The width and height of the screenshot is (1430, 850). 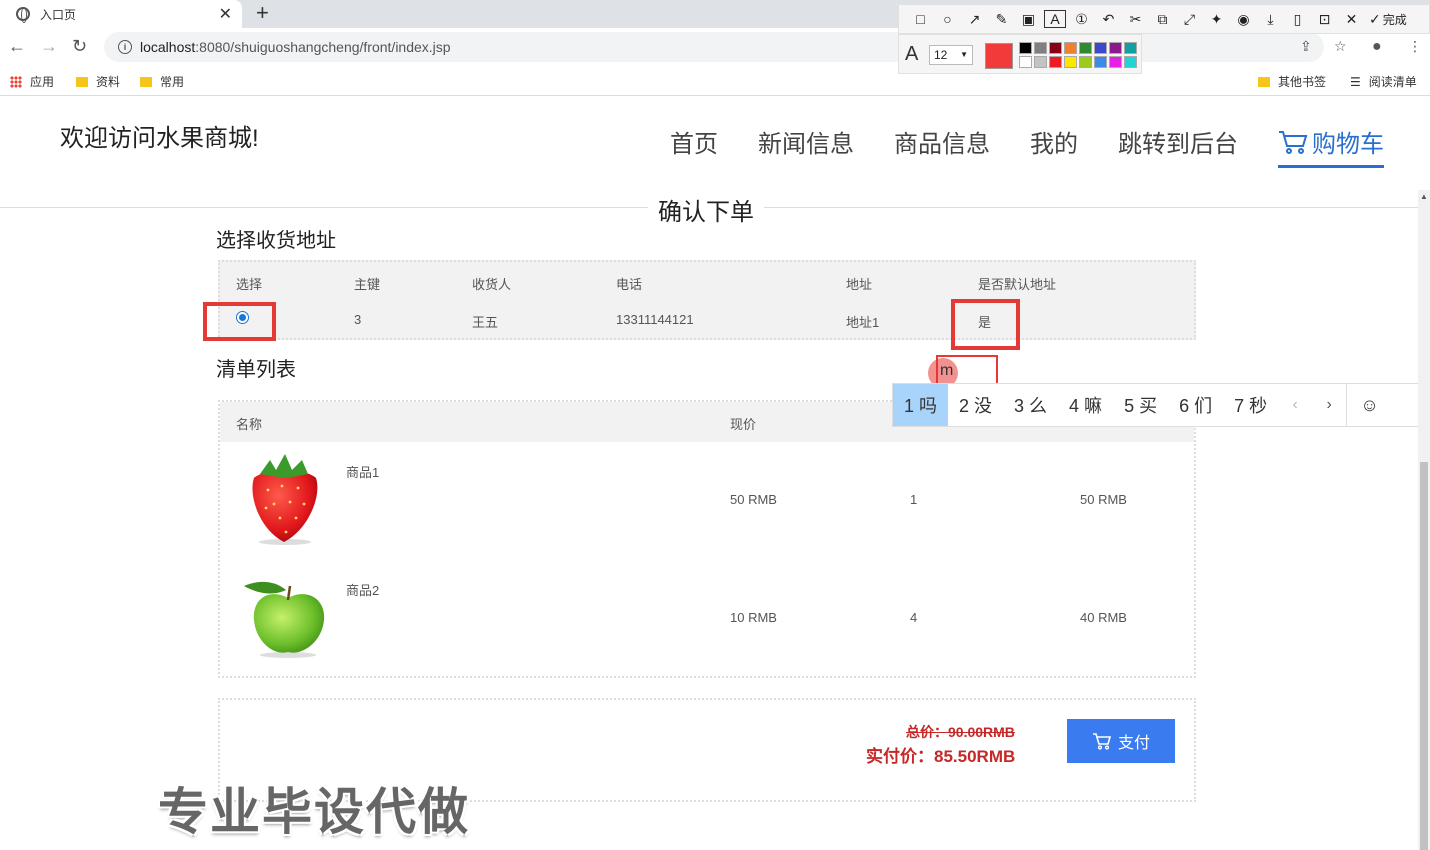 I want to click on header-default: 是否默认地址, so click(x=1017, y=284).